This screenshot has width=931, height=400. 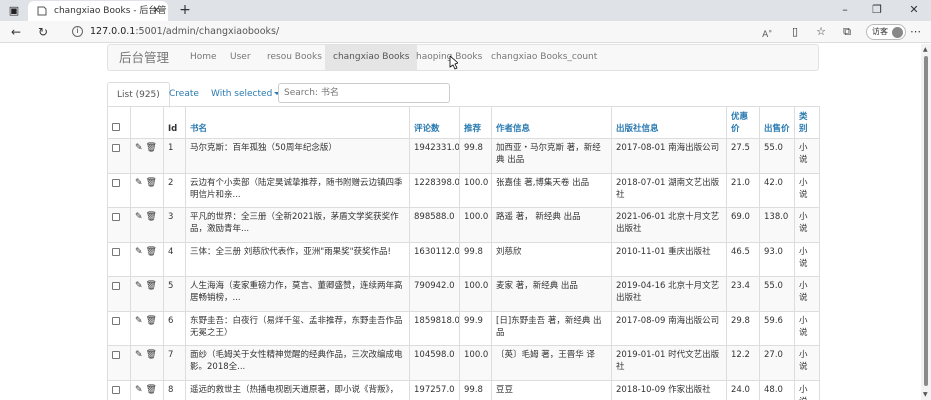 I want to click on col-header-author: 作者信息, so click(x=551, y=122).